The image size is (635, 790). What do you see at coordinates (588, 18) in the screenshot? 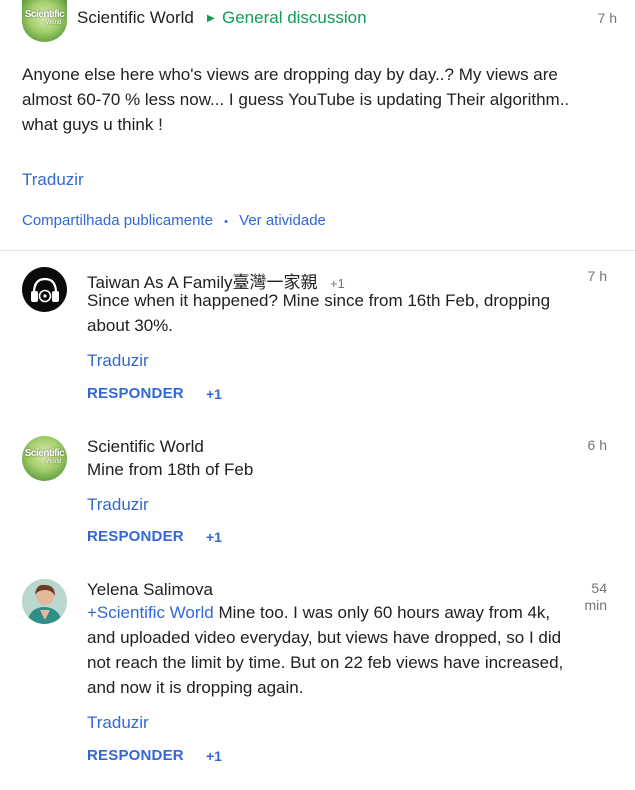
I see `post-timestamp: 7 h` at bounding box center [588, 18].